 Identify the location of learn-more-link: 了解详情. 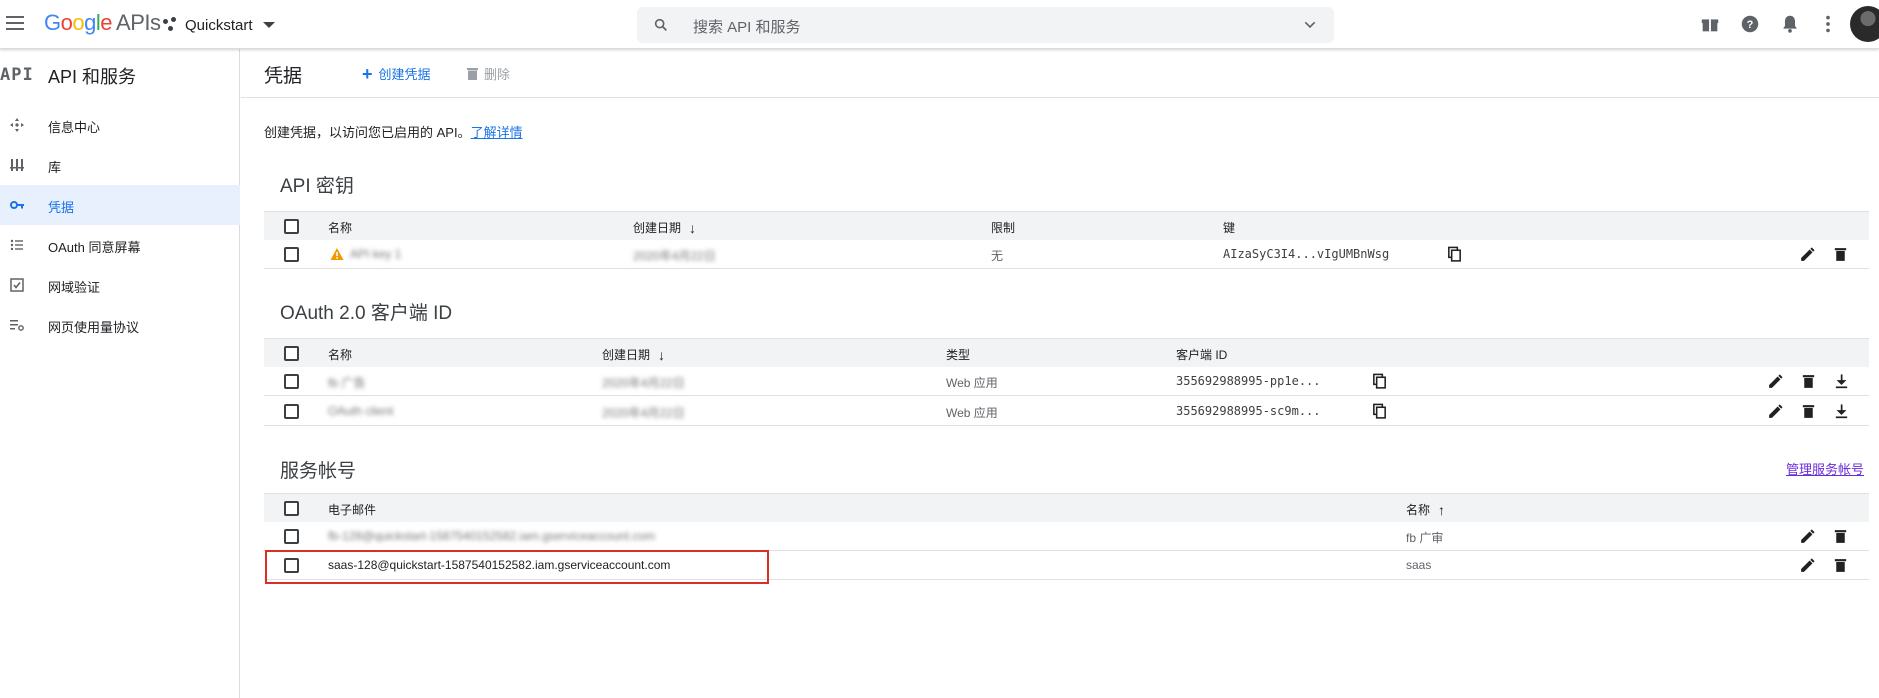
(497, 132).